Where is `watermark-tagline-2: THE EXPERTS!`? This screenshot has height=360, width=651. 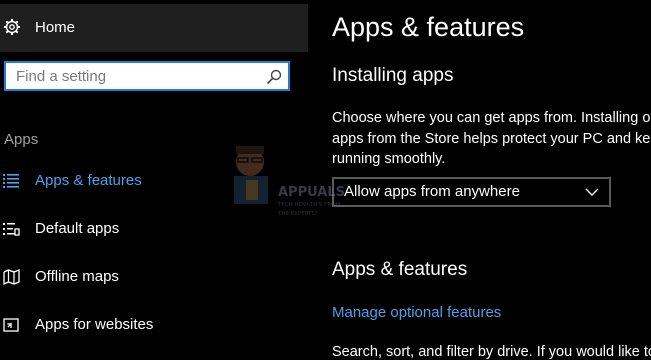
watermark-tagline-2: THE EXPERTS! is located at coordinates (297, 214).